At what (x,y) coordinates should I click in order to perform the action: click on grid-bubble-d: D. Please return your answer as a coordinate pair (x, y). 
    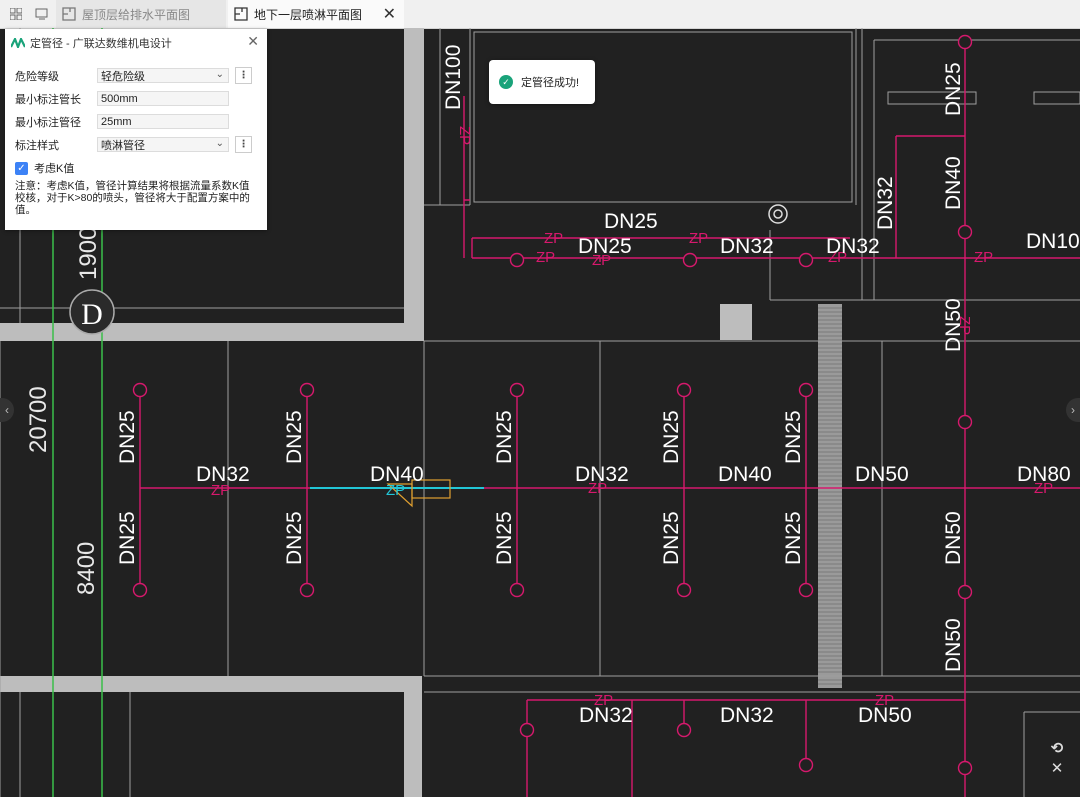
    Looking at the image, I should click on (92, 312).